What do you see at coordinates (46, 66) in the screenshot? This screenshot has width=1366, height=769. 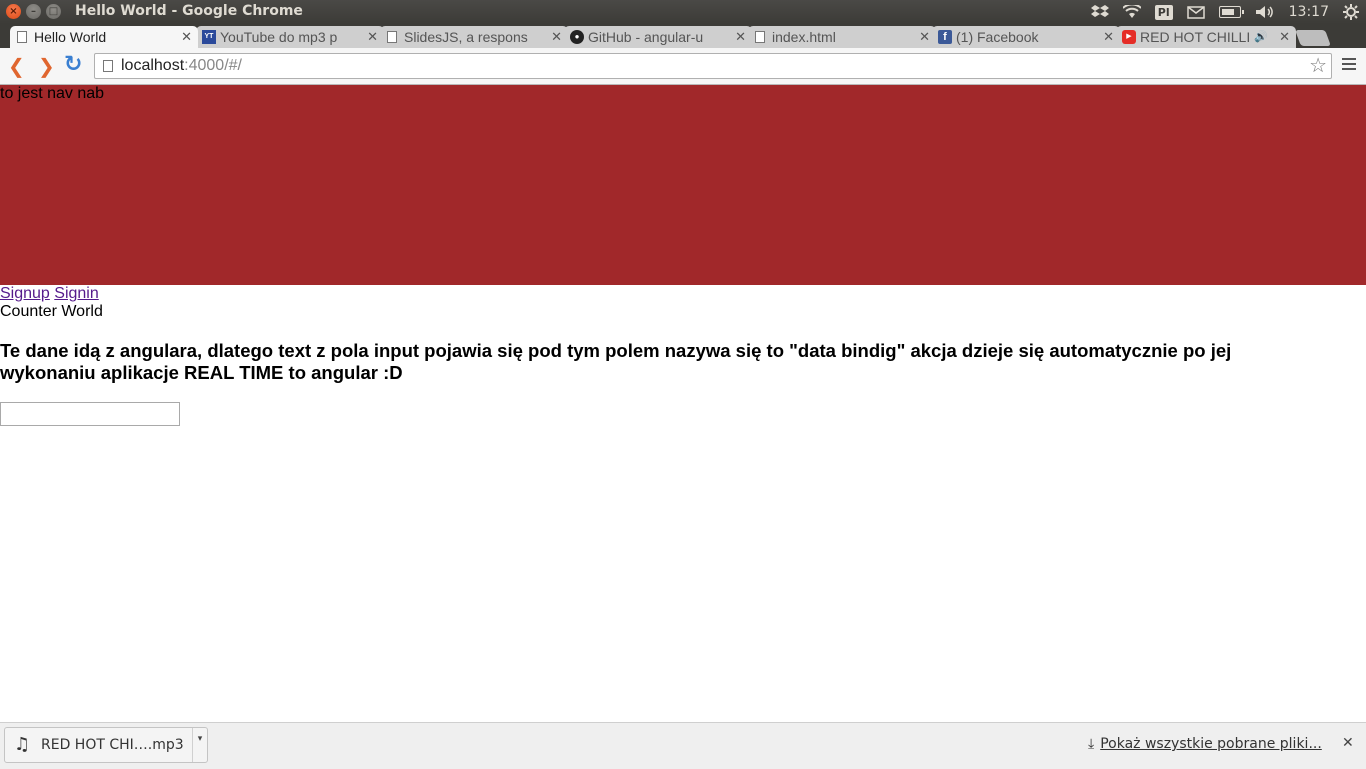 I see `forward-button: ❯` at bounding box center [46, 66].